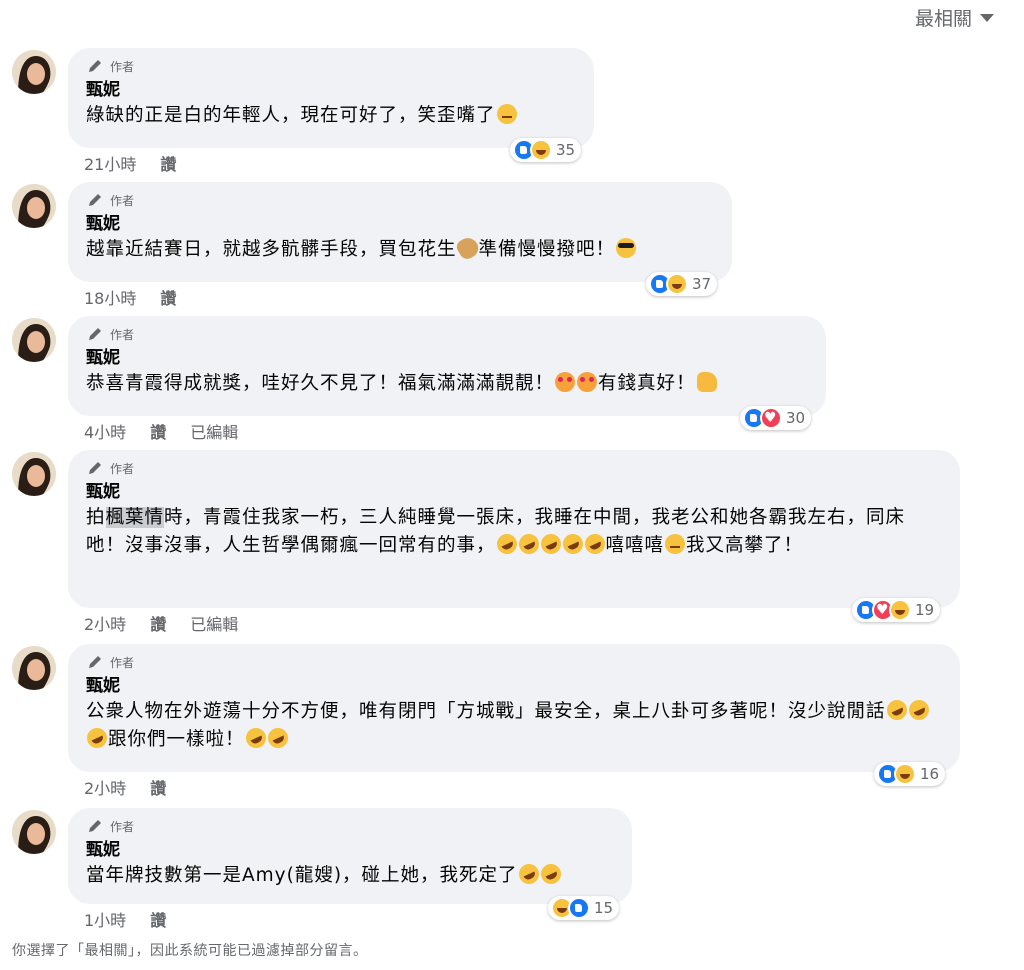 The image size is (1024, 970). Describe the element at coordinates (190, 951) in the screenshot. I see `filter-notice: 你選擇了「最相關」，因此系統可能已過濾掉部分留言。` at that location.